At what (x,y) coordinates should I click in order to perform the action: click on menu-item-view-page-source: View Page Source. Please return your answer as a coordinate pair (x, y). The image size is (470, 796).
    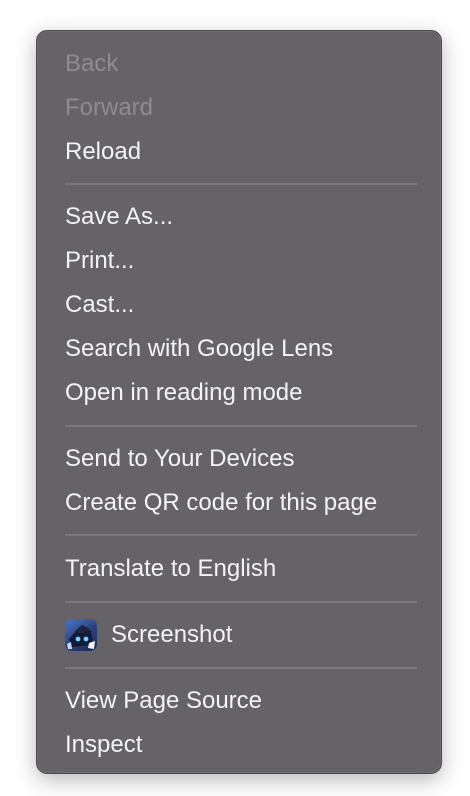
    Looking at the image, I should click on (163, 701).